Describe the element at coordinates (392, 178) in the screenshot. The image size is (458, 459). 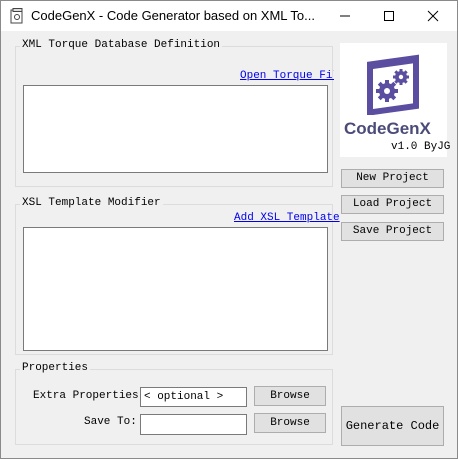
I see `new-project-button: New Project` at that location.